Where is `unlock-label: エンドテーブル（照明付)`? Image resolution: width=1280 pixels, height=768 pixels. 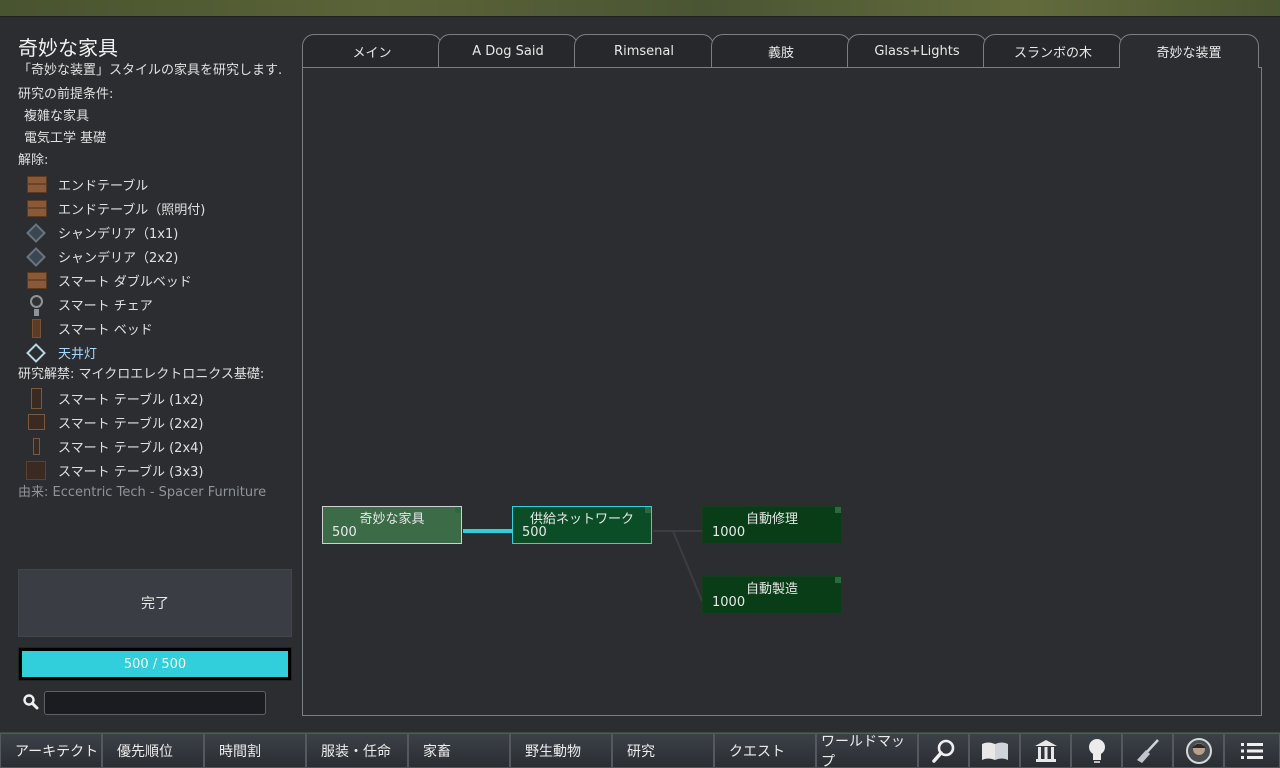
unlock-label: エンドテーブル（照明付) is located at coordinates (132, 210).